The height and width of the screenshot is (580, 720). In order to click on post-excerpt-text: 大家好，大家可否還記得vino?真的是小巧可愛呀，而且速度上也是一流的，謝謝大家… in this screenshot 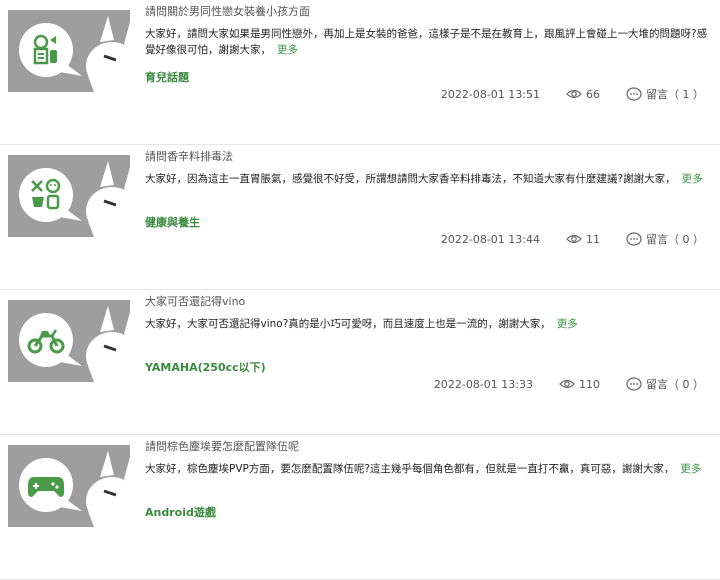, I will do `click(348, 324)`.